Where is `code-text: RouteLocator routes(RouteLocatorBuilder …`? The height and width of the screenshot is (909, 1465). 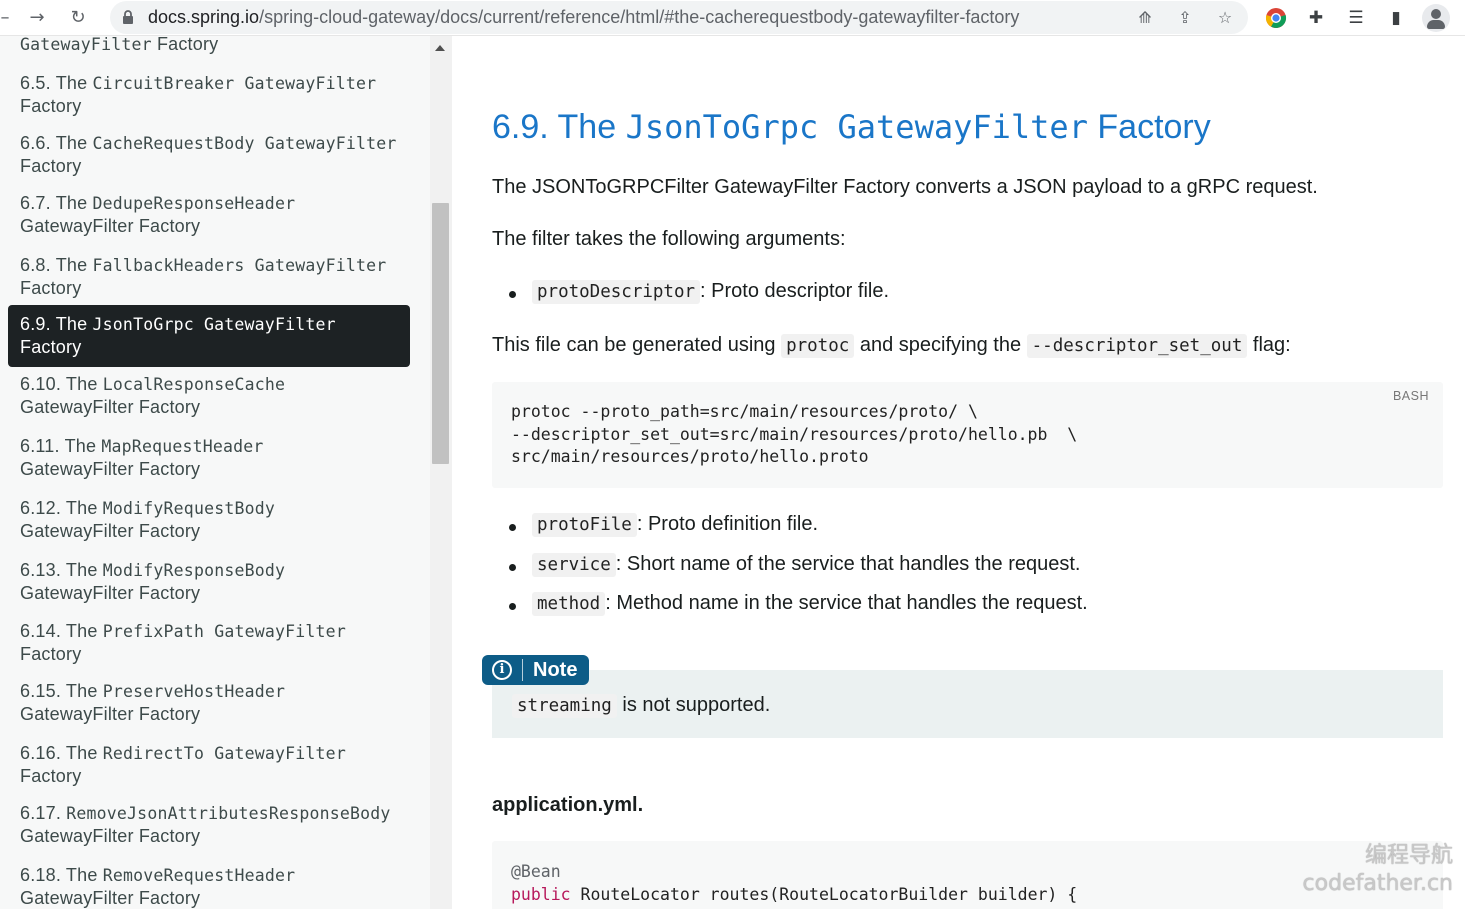 code-text: RouteLocator routes(RouteLocatorBuilder … is located at coordinates (824, 894).